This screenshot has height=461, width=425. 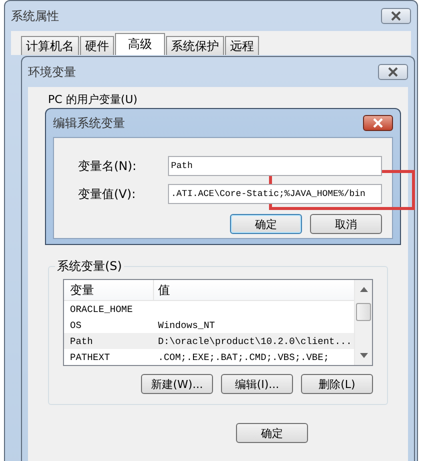 I want to click on tab: 高级, so click(x=140, y=44).